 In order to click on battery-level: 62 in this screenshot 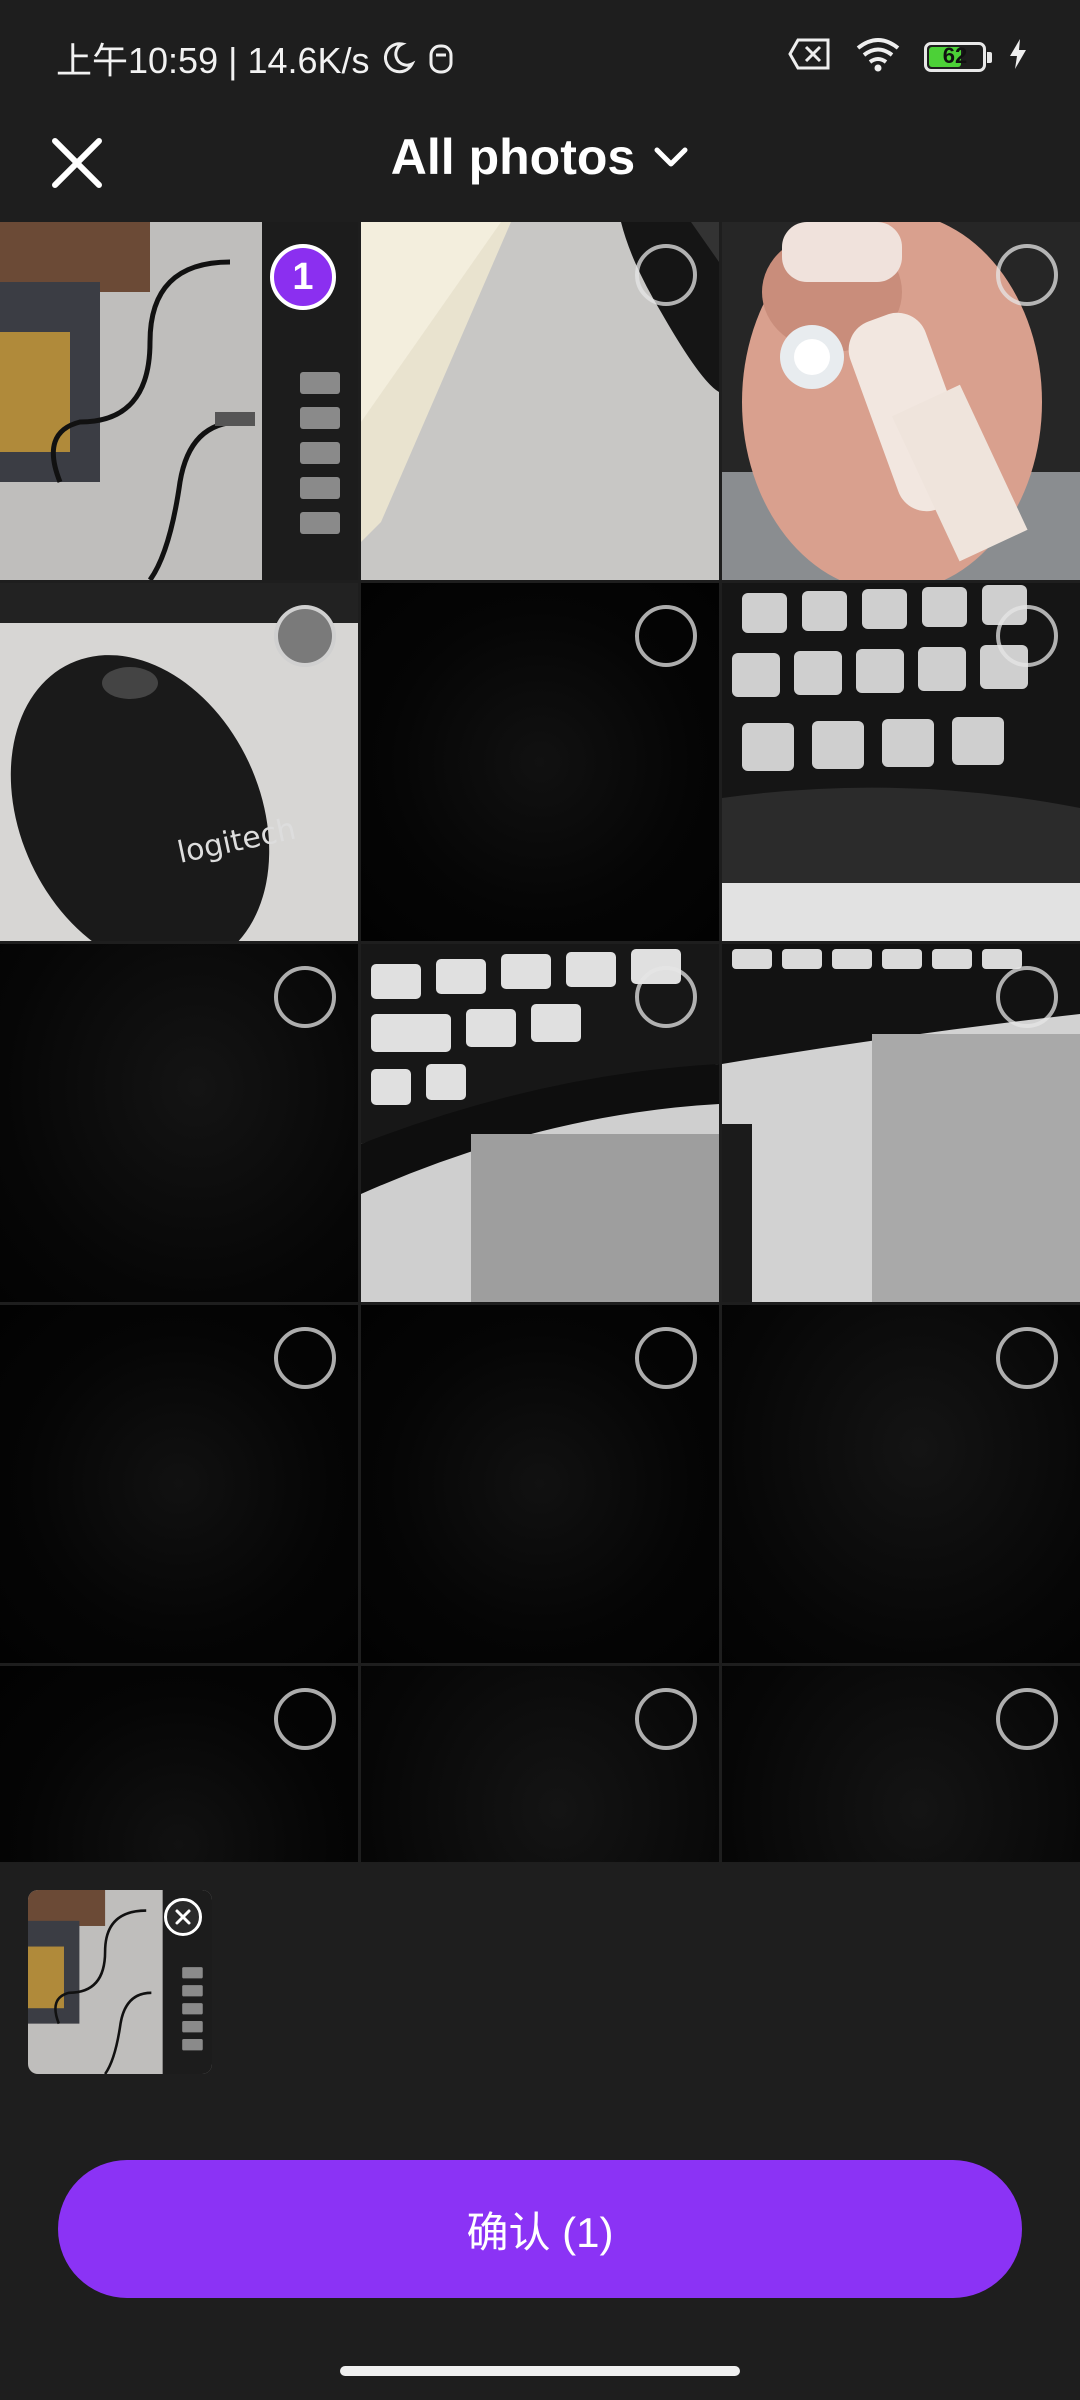, I will do `click(955, 55)`.